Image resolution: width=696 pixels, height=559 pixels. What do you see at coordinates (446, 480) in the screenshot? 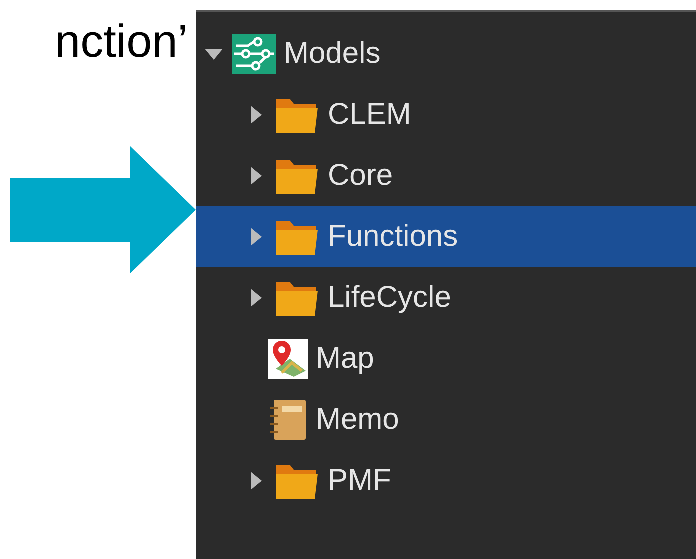
I see `tree-item: PMF` at bounding box center [446, 480].